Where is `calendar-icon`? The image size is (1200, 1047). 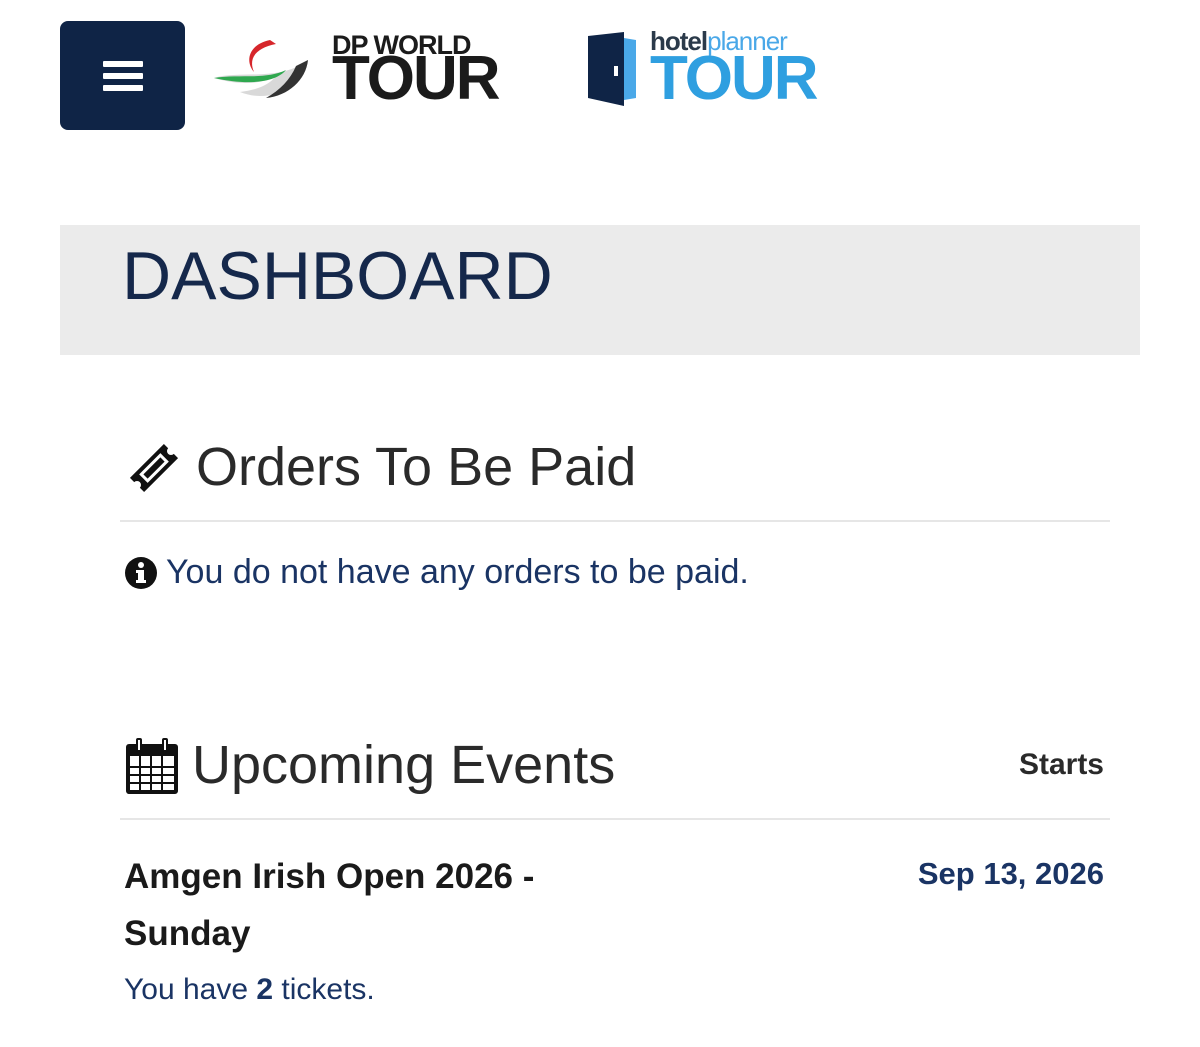
calendar-icon is located at coordinates (152, 766).